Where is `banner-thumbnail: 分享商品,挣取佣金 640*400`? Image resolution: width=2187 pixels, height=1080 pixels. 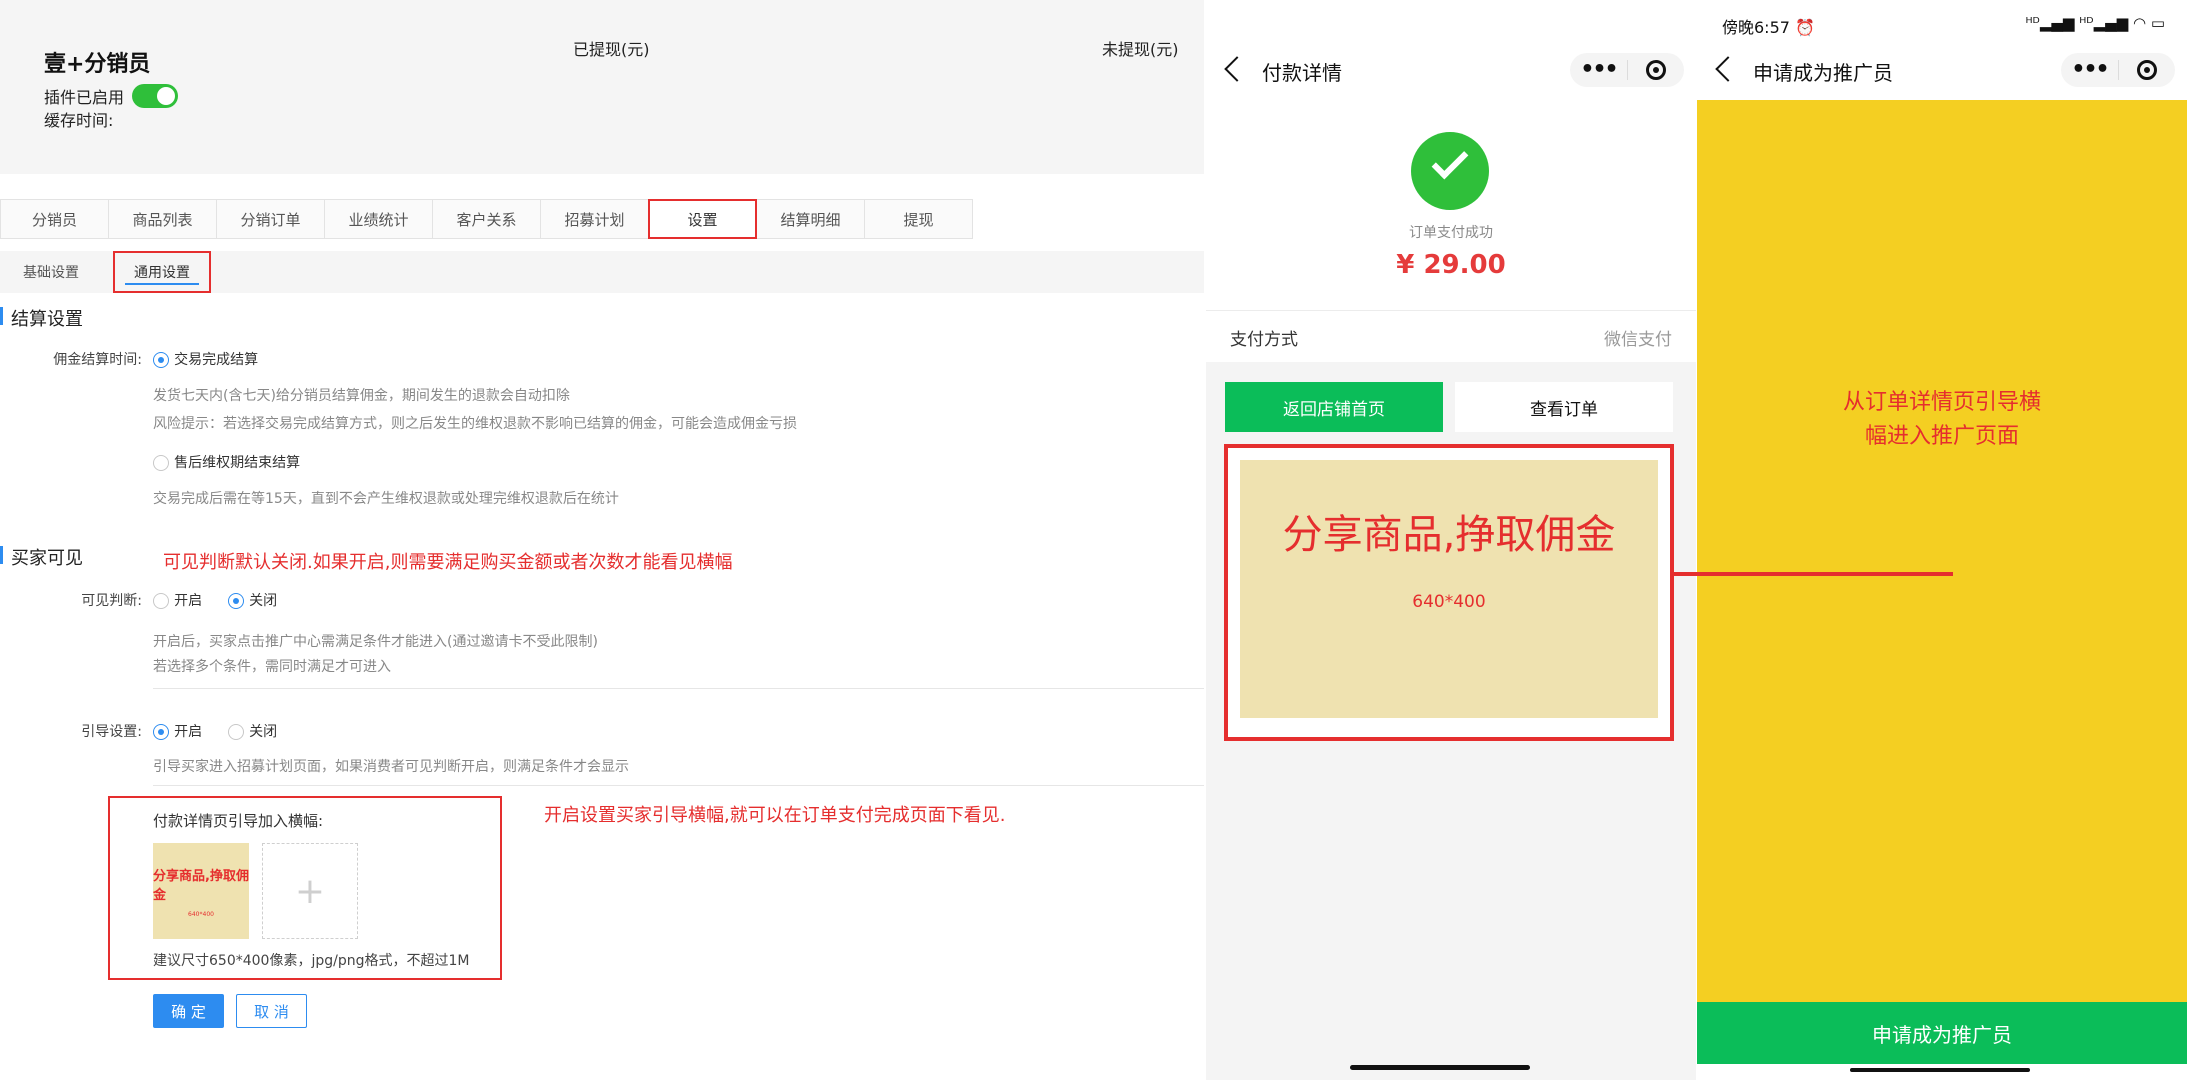 banner-thumbnail: 分享商品,挣取佣金 640*400 is located at coordinates (201, 891).